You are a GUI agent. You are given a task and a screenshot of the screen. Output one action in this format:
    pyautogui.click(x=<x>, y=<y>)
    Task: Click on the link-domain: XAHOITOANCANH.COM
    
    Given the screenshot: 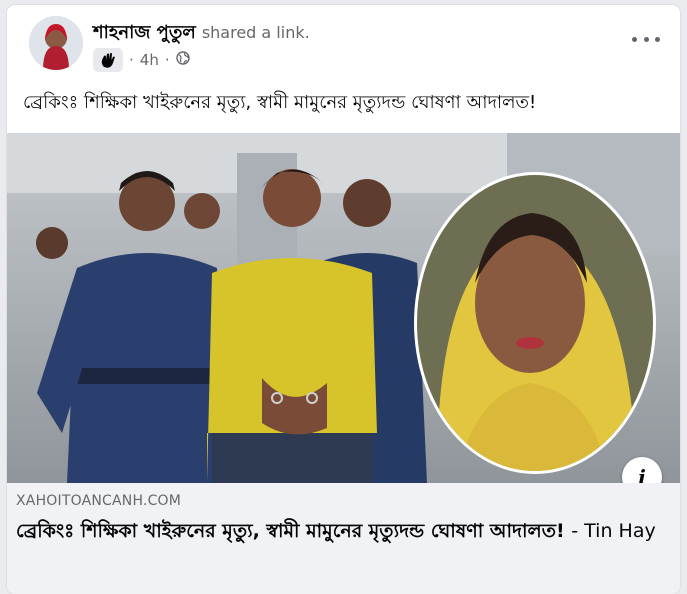 What is the action you would take?
    pyautogui.click(x=99, y=501)
    